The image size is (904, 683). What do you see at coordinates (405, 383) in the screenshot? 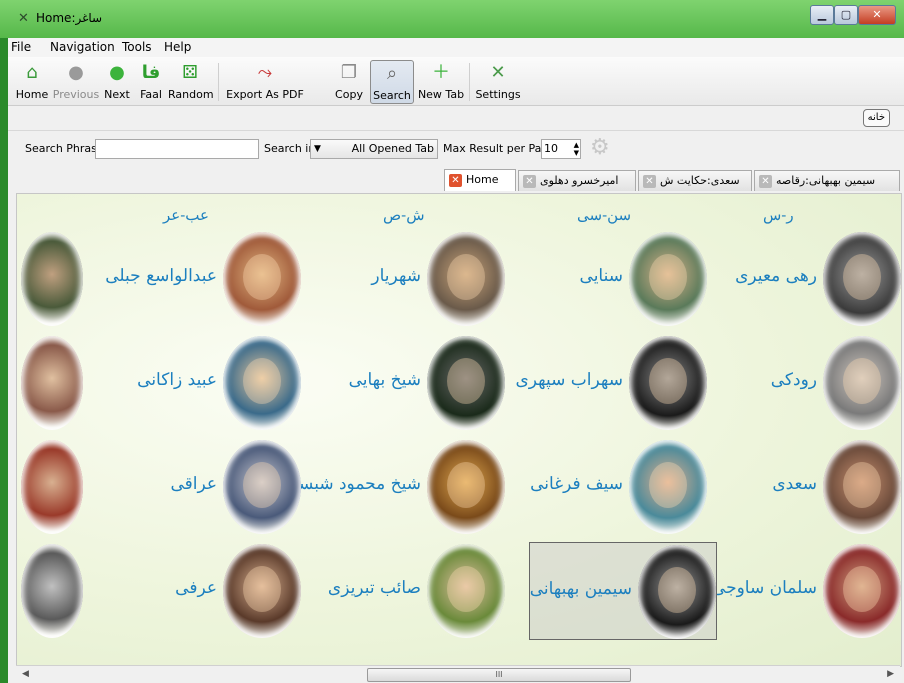
I see `poet-sheikh-bahai: شیخ بهایی` at bounding box center [405, 383].